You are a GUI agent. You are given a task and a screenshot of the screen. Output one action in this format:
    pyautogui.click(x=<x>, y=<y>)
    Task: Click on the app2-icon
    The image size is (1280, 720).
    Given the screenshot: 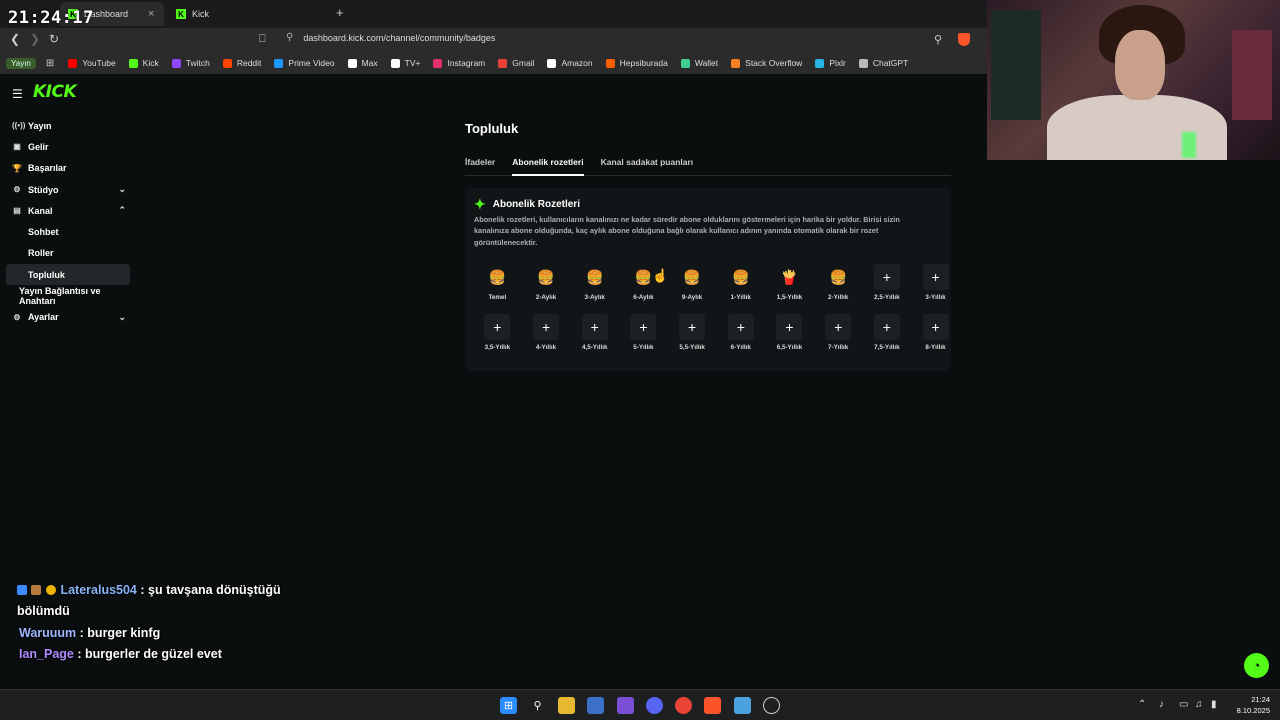 What is the action you would take?
    pyautogui.click(x=742, y=705)
    